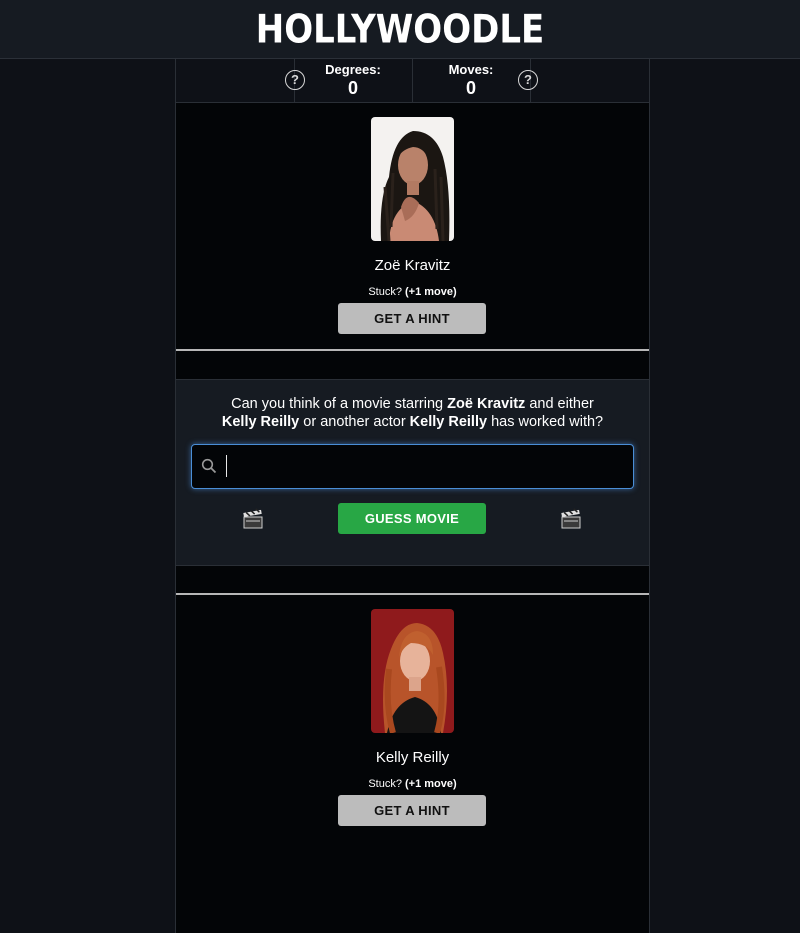  I want to click on degrees-label: Degrees:, so click(353, 69).